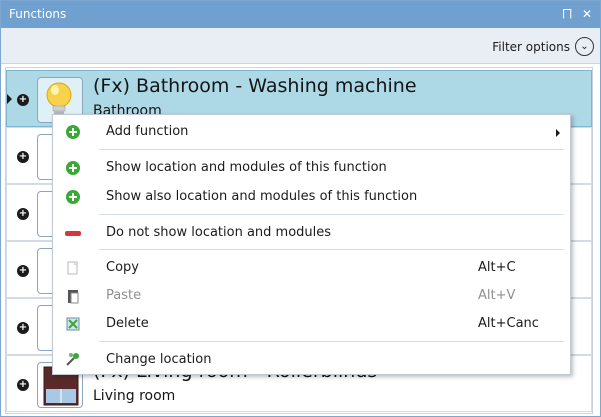  Describe the element at coordinates (311, 296) in the screenshot. I see `menu-item-paste: Paste Alt+V` at that location.